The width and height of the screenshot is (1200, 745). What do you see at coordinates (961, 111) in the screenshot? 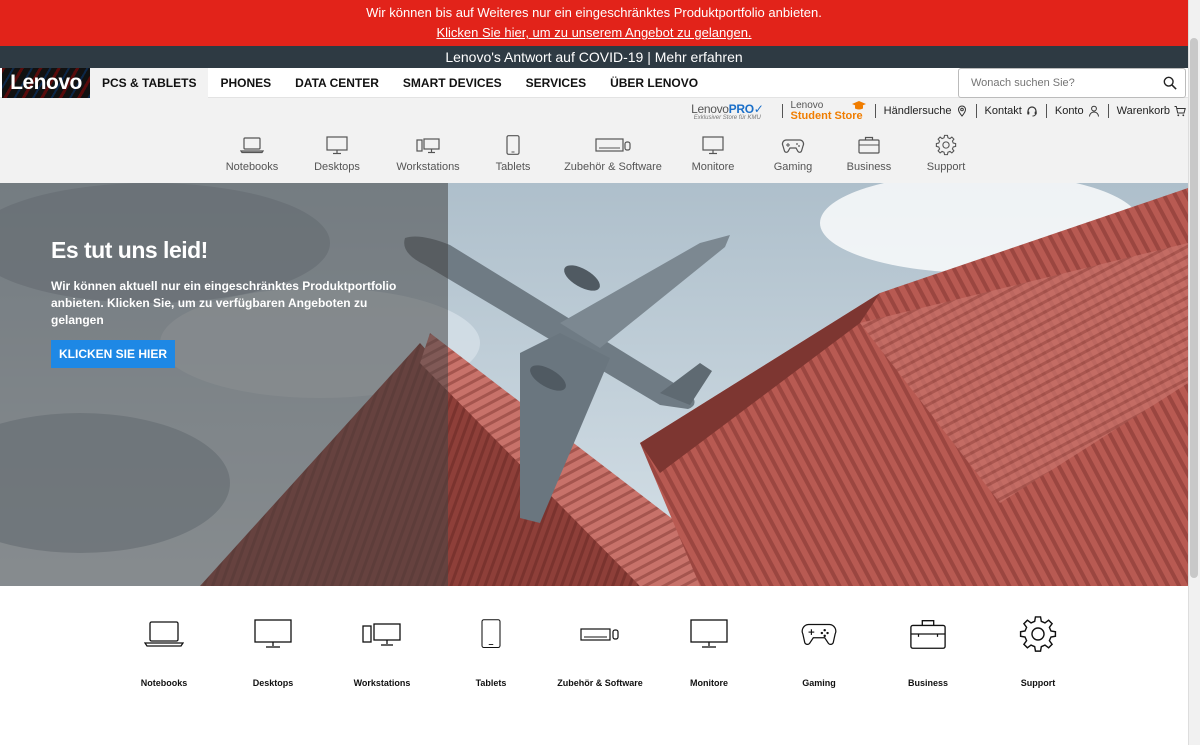
I see `location-pin-icon` at bounding box center [961, 111].